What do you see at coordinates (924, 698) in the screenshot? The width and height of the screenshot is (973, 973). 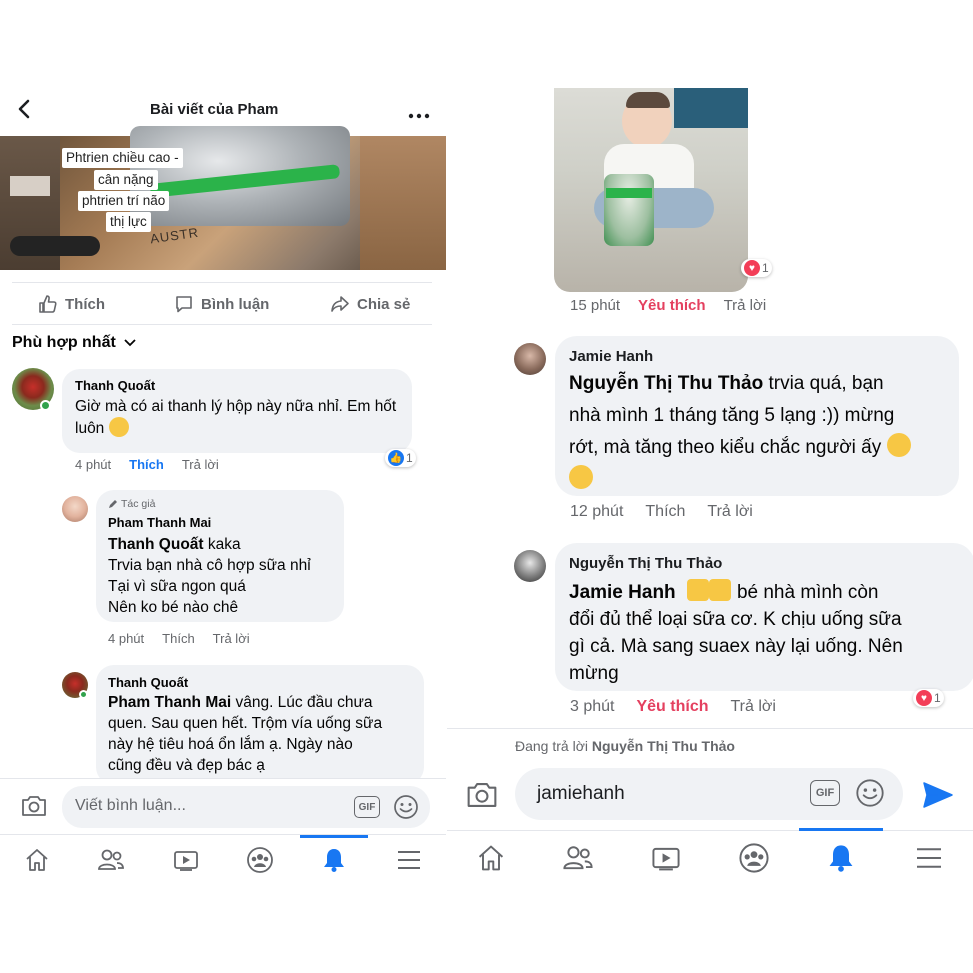 I see `love-reaction-icon: ♥` at bounding box center [924, 698].